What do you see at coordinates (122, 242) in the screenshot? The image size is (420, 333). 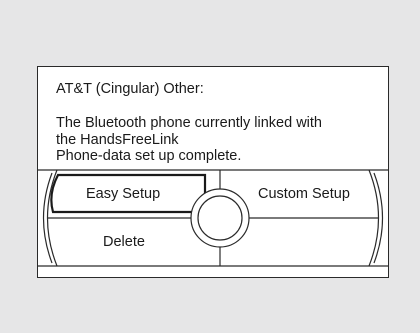 I see `delete-button` at bounding box center [122, 242].